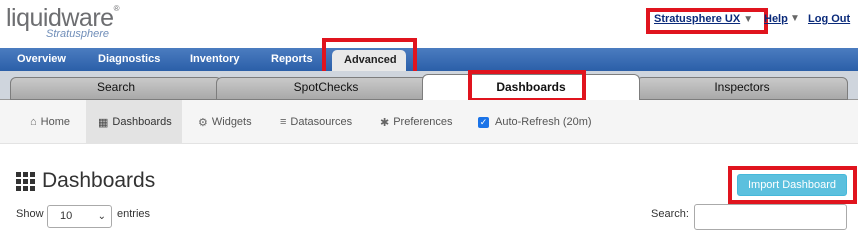  What do you see at coordinates (103, 122) in the screenshot?
I see `grid-icon: ▦` at bounding box center [103, 122].